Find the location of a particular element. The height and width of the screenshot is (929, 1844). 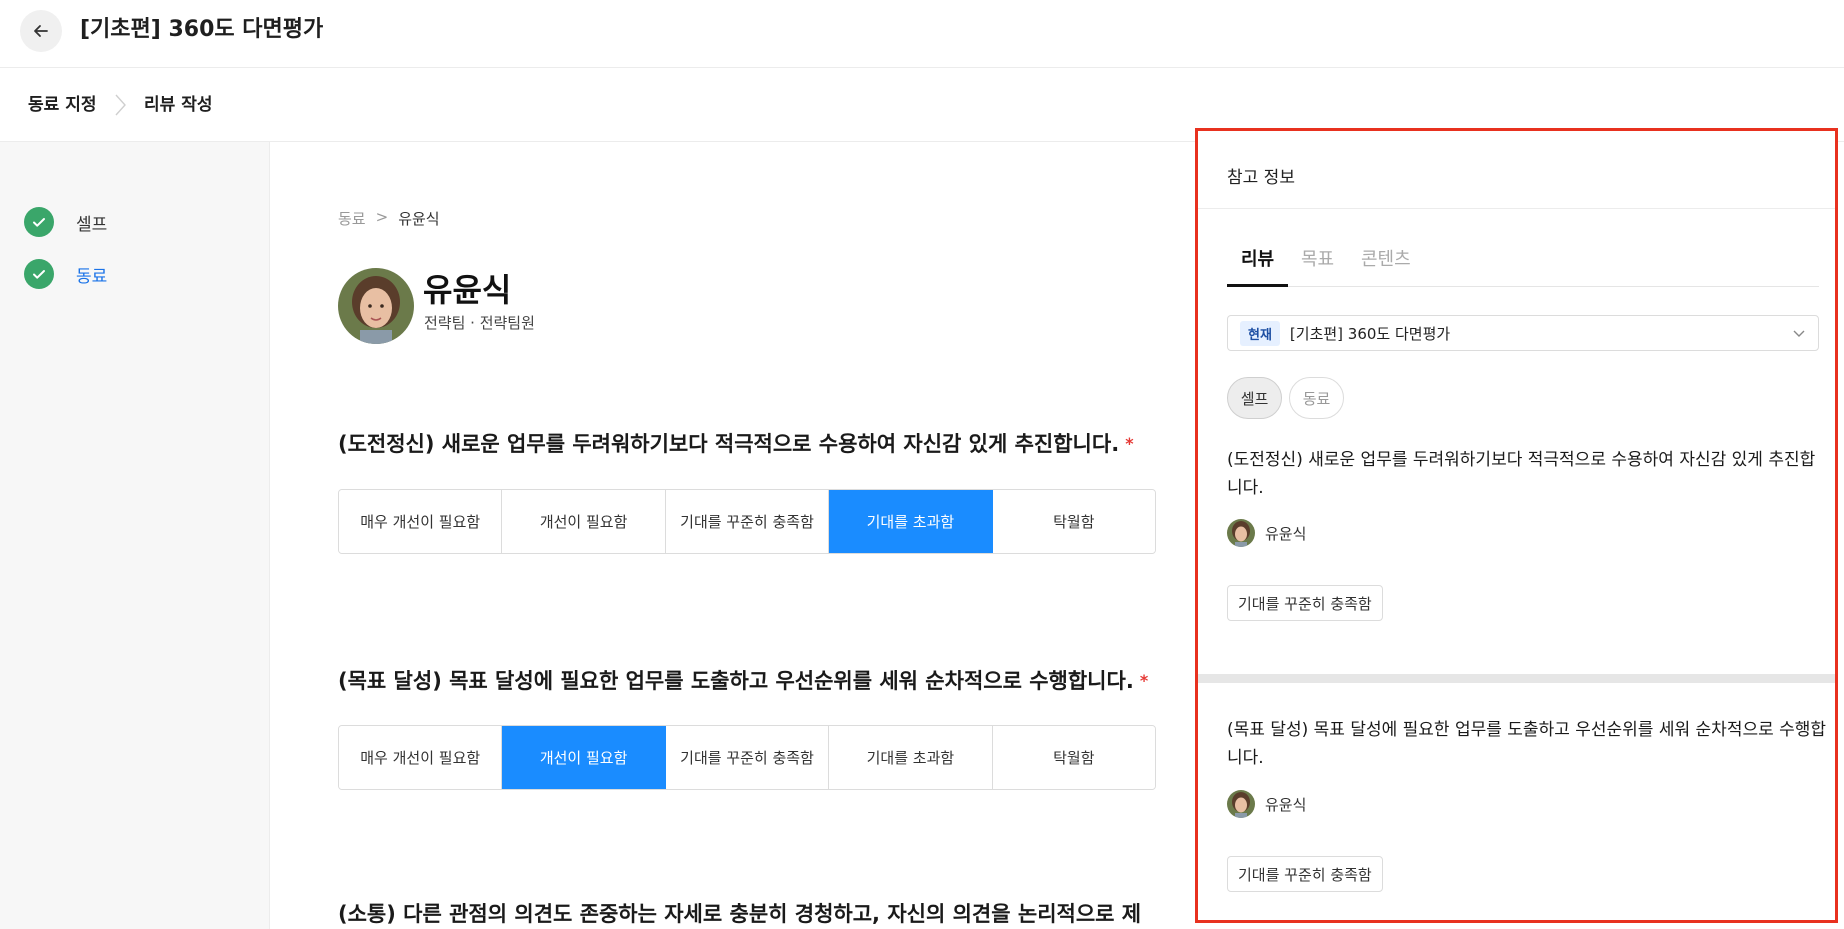

back-button is located at coordinates (41, 31).